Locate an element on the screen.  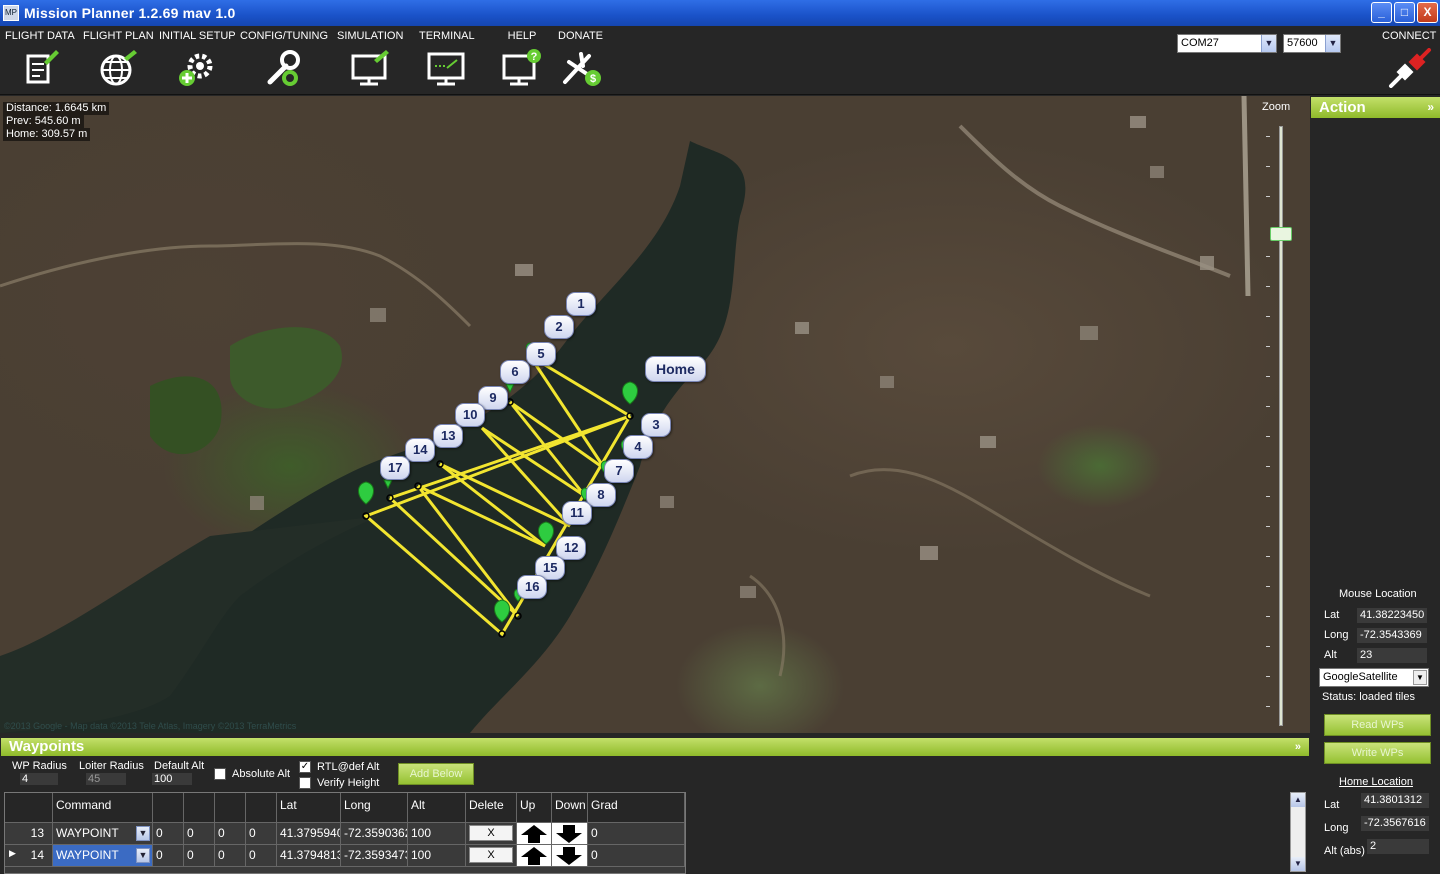
mouse-lat-label: Lat is located at coordinates (1332, 615).